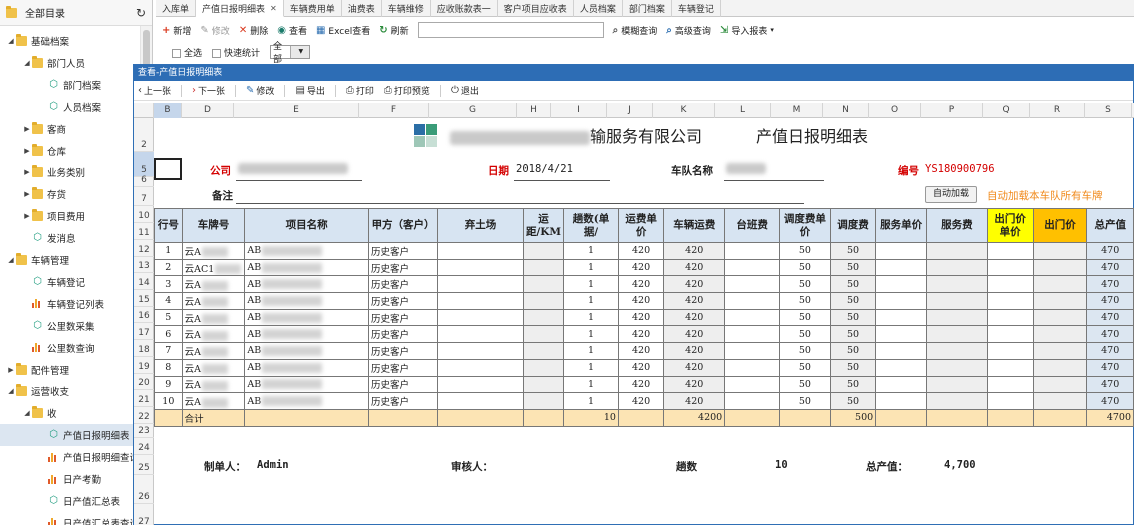  Describe the element at coordinates (406, 8) in the screenshot. I see `tab: 车辆维修` at that location.